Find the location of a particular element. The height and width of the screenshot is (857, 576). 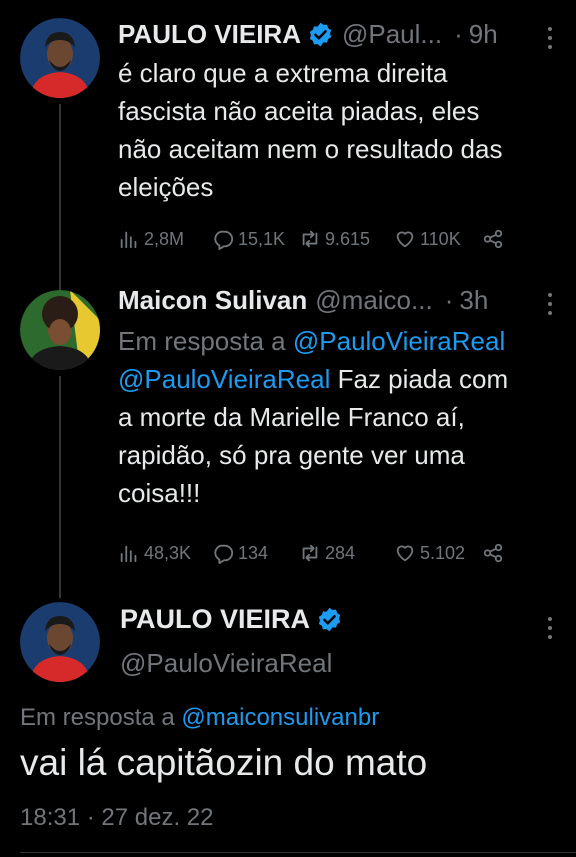

reply-context: Em resposta a @PauloVieiraReal is located at coordinates (338, 341).